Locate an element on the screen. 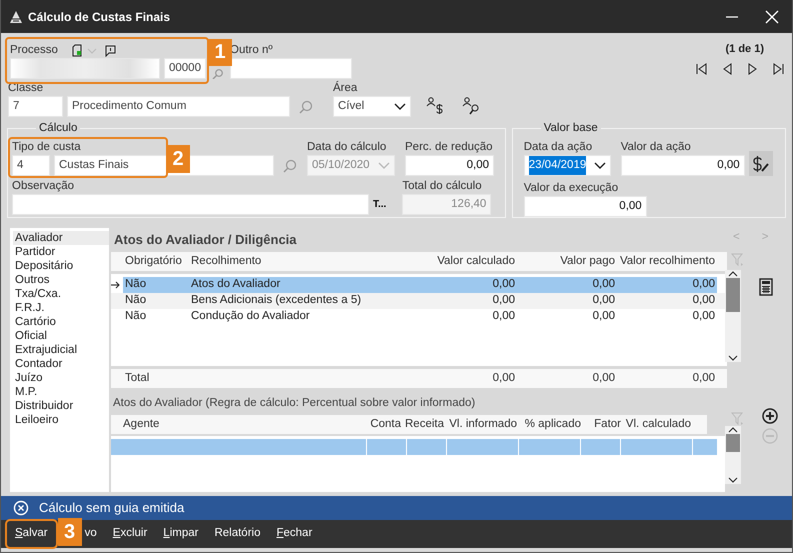  note-icon is located at coordinates (110, 50).